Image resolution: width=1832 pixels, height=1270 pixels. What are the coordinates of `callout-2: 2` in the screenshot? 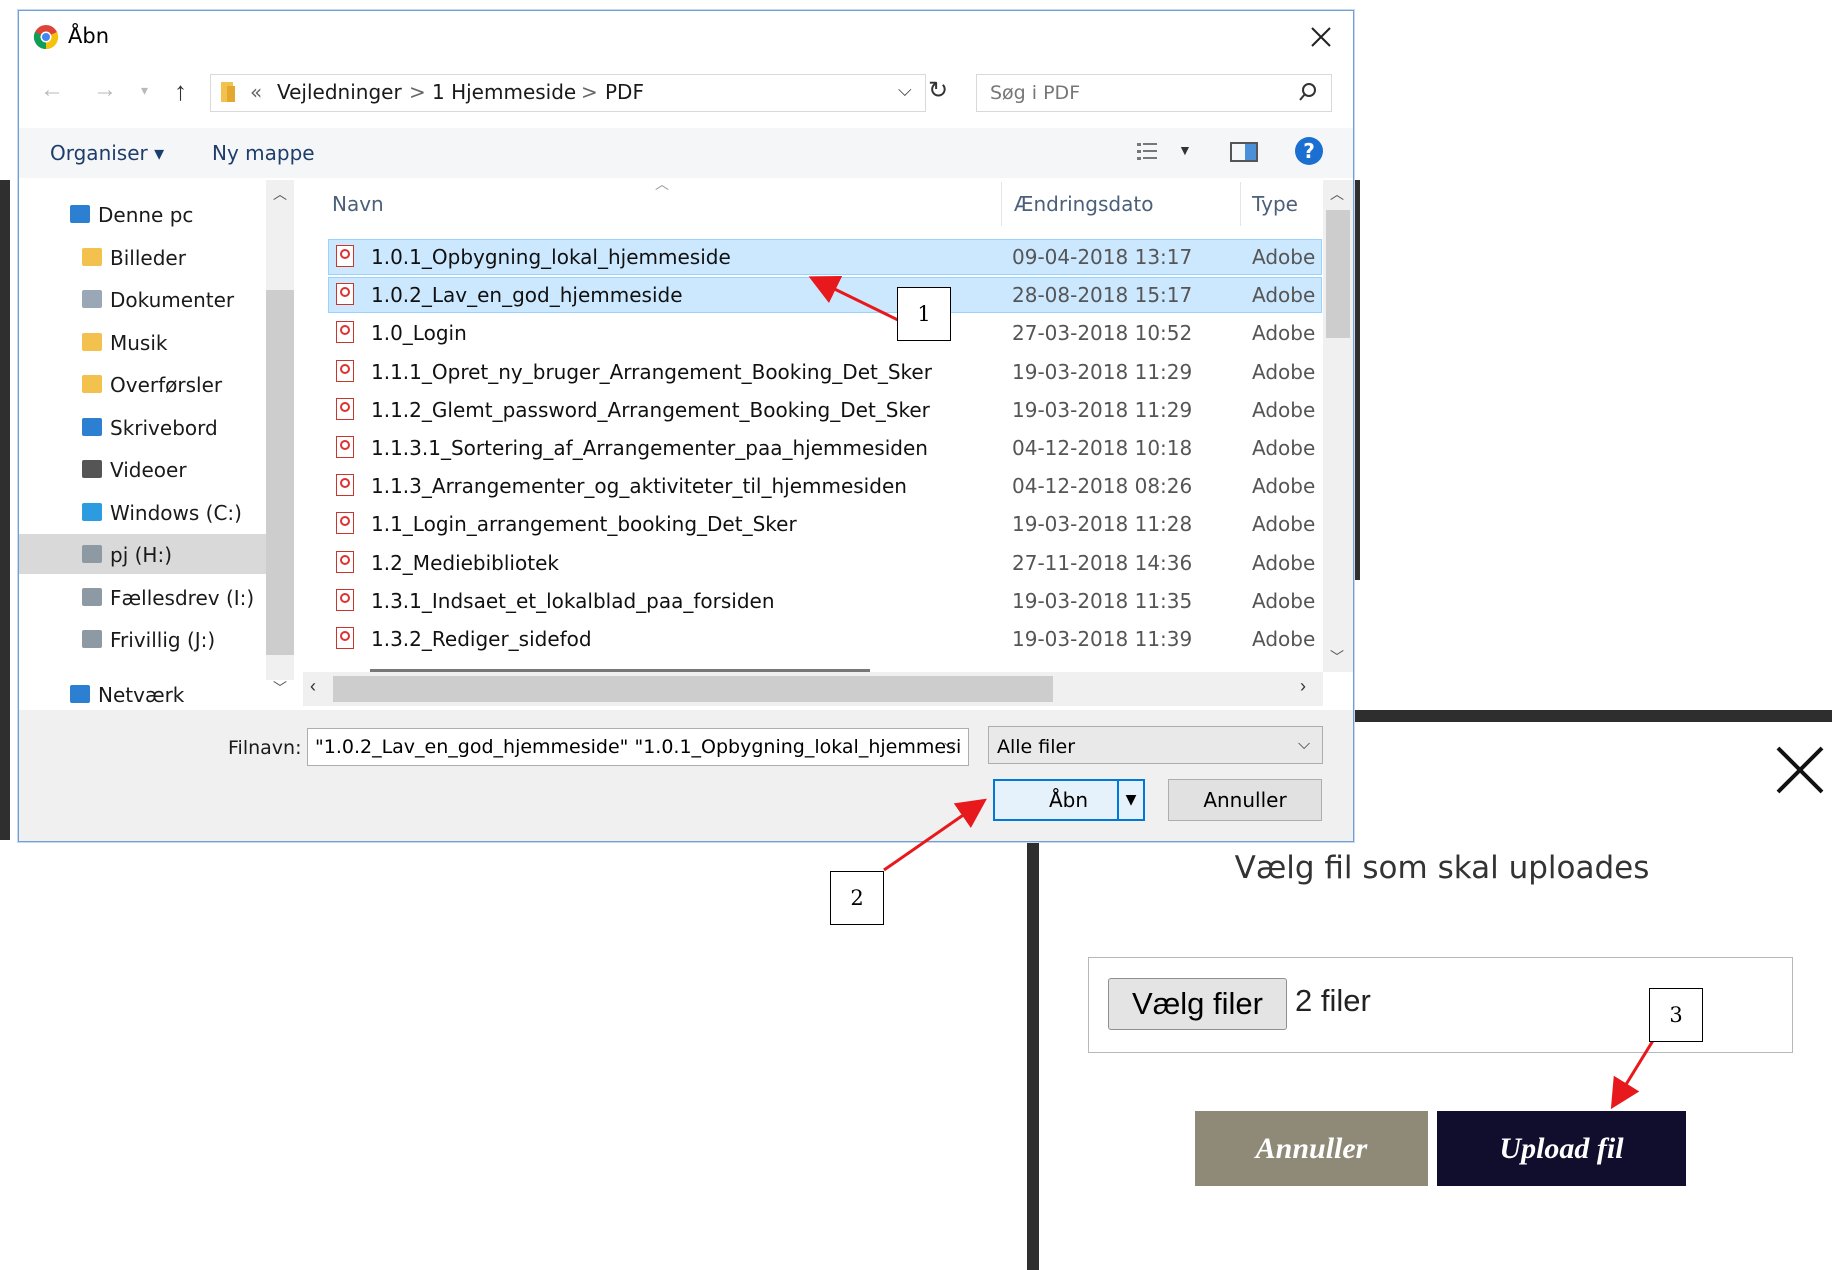 It's located at (857, 898).